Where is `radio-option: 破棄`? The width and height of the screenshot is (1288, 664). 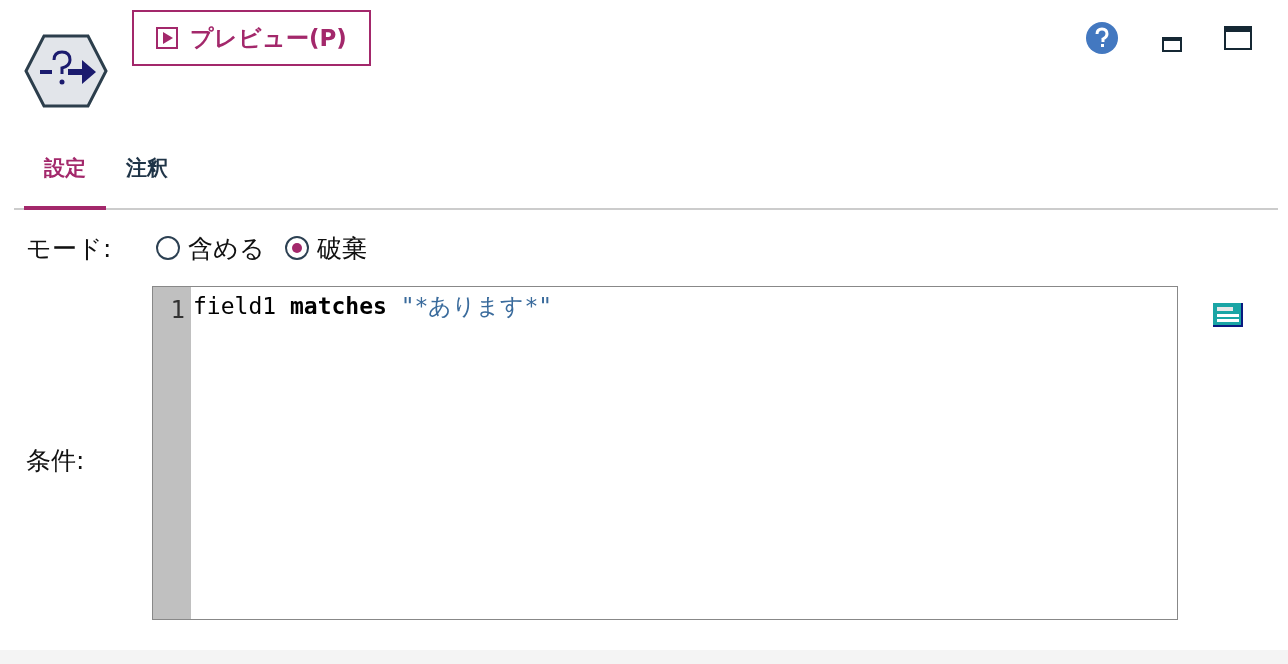 radio-option: 破棄 is located at coordinates (326, 248).